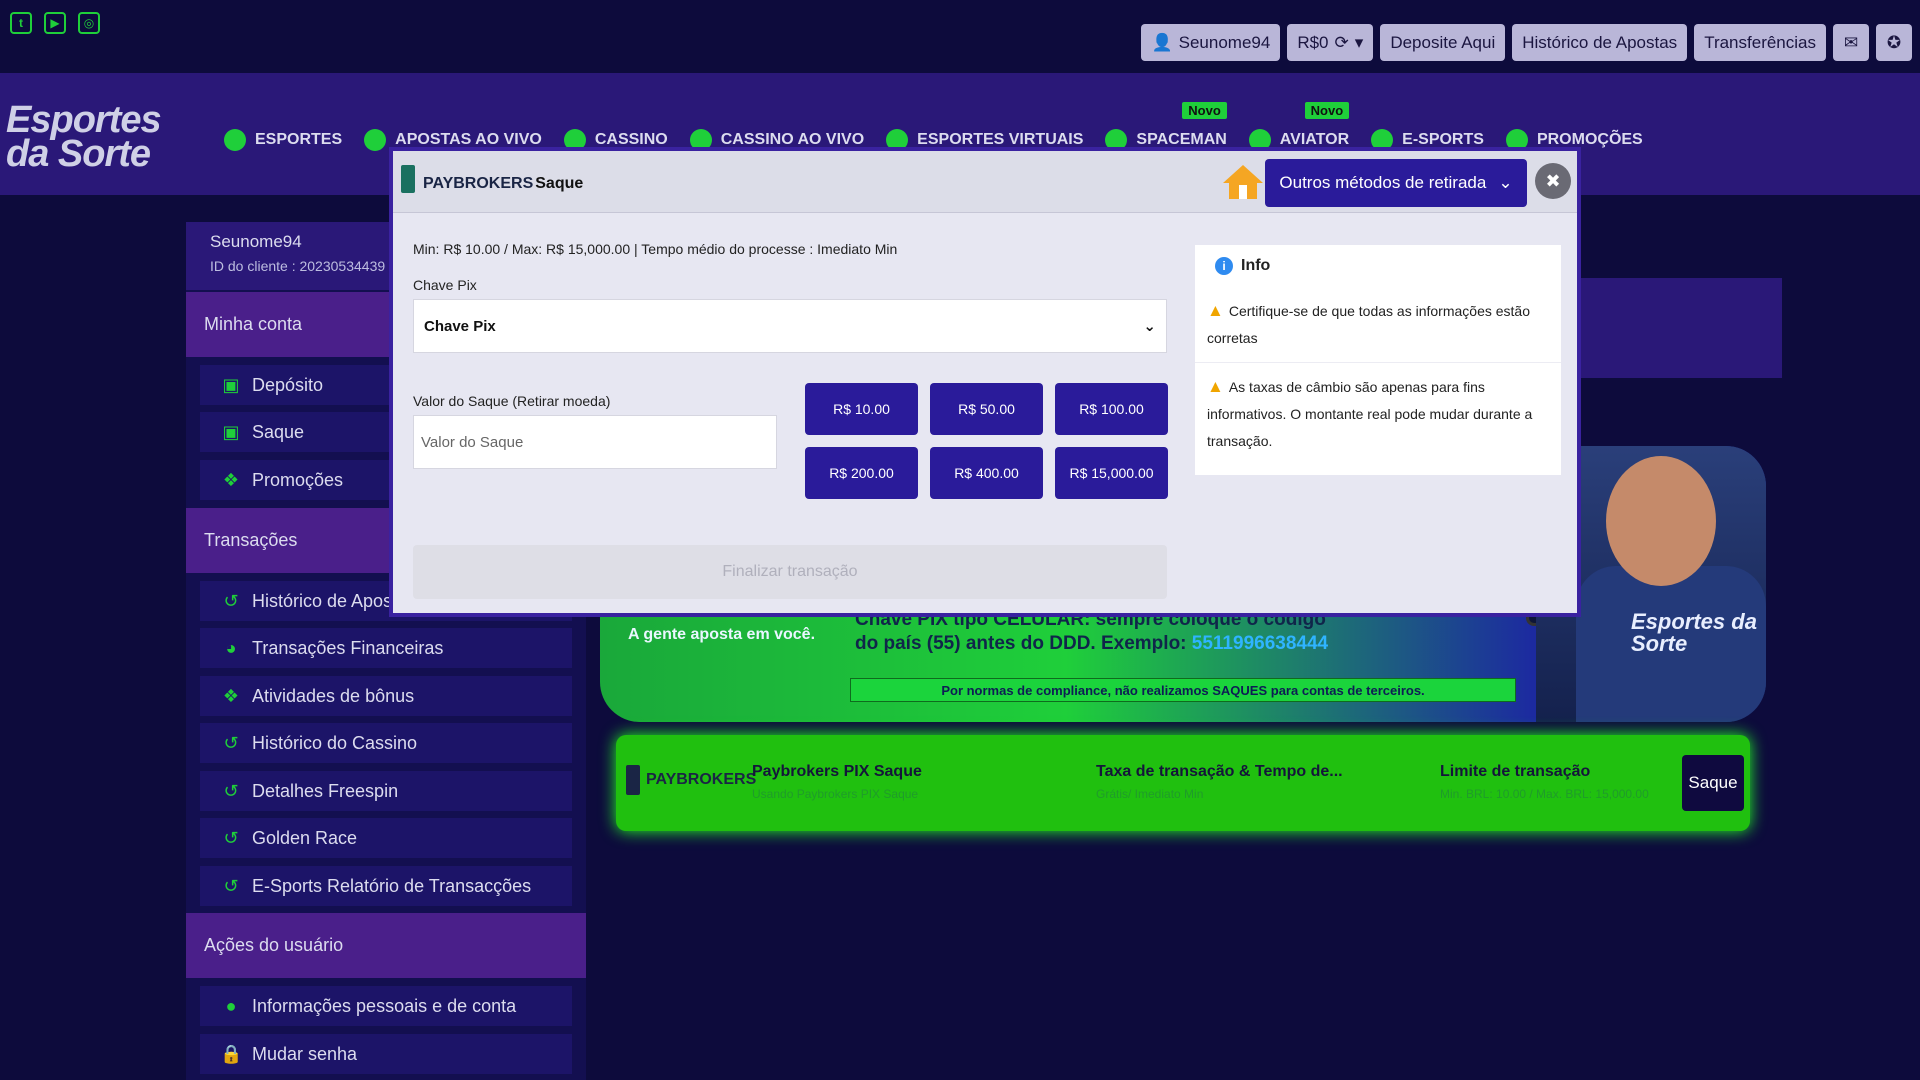 The image size is (1920, 1080). What do you see at coordinates (1600, 42) in the screenshot?
I see `bet-history-button: Histórico de Apostas` at bounding box center [1600, 42].